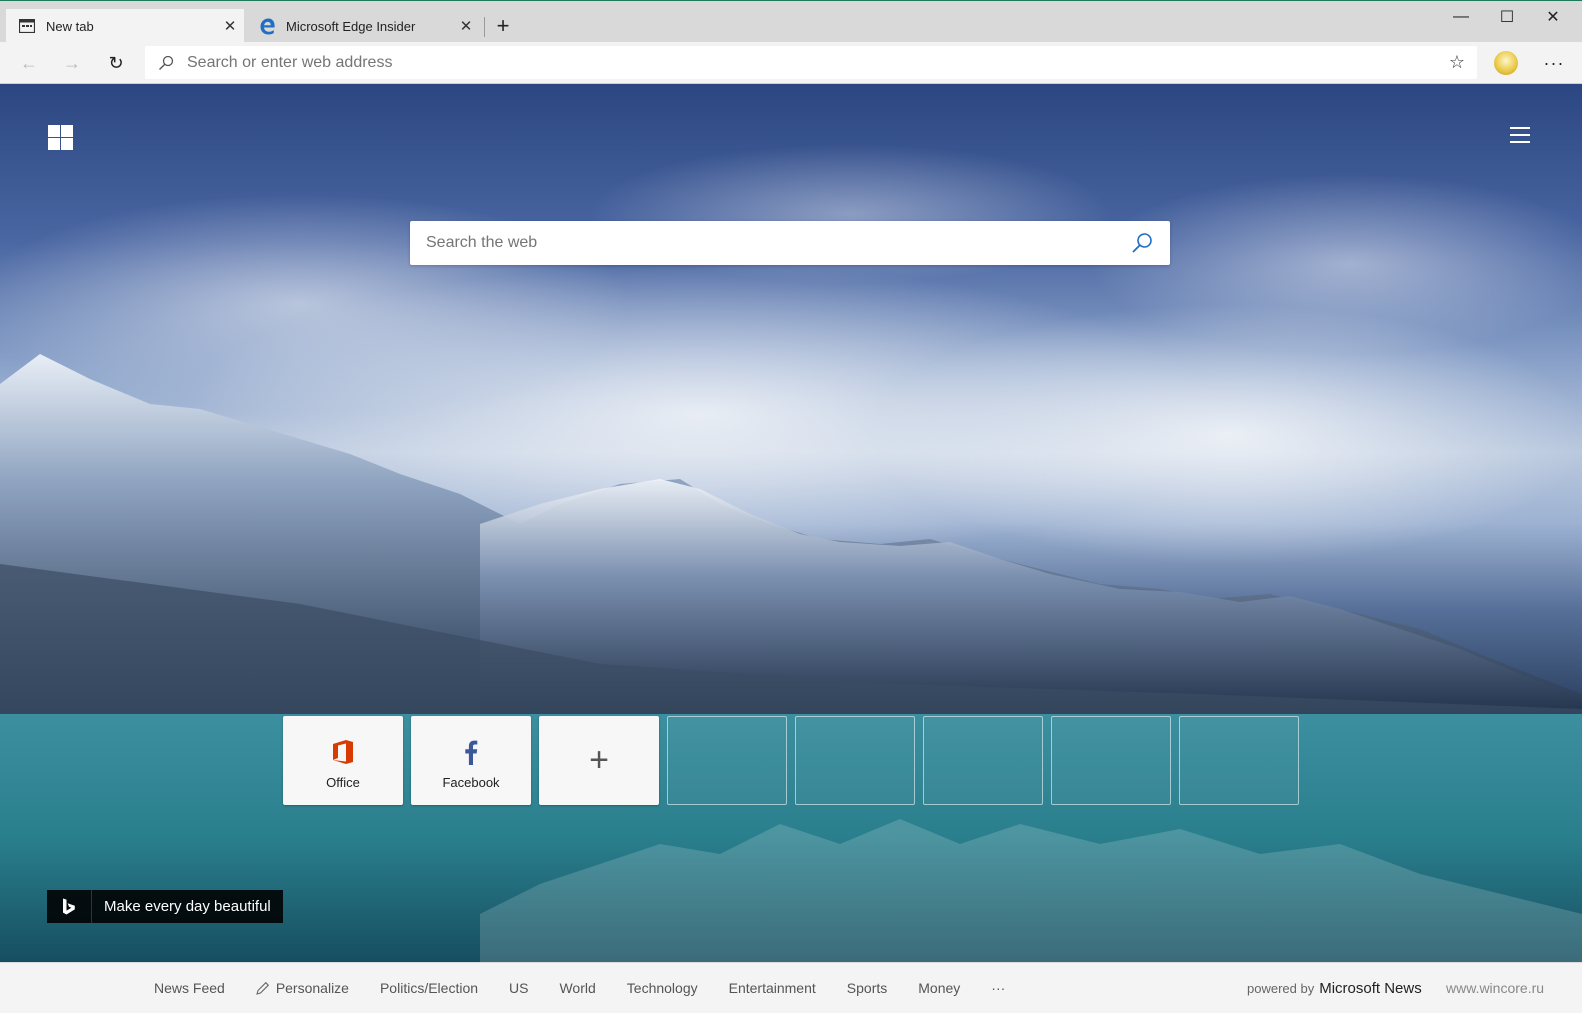 This screenshot has height=1013, width=1582. I want to click on news-category-entertainment: Entertainment, so click(772, 988).